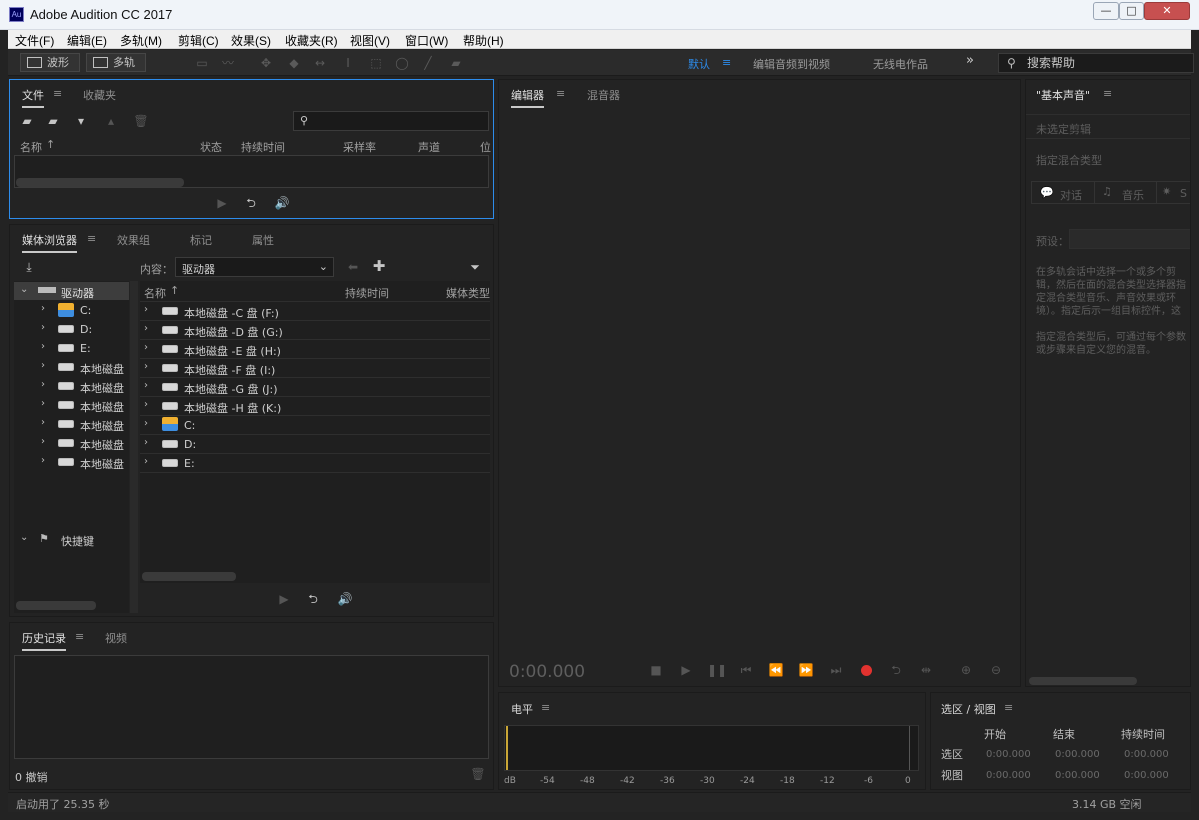 The width and height of the screenshot is (1199, 820). What do you see at coordinates (315, 406) in the screenshot?
I see `list-item: › 本地磁盘 -H 盘 (K:)` at bounding box center [315, 406].